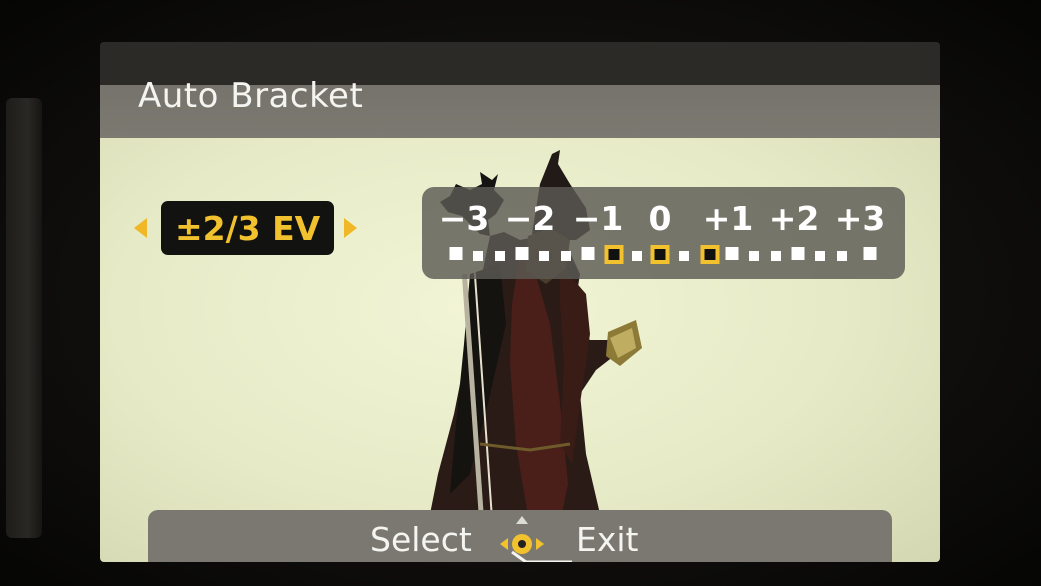 This screenshot has width=1041, height=586. What do you see at coordinates (607, 539) in the screenshot?
I see `exit-hint: Exit` at bounding box center [607, 539].